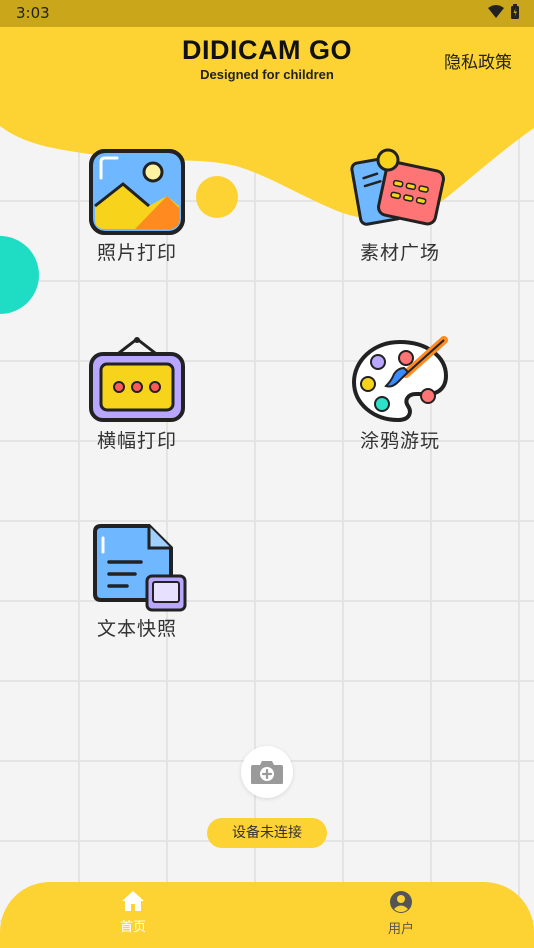  I want to click on status-bar: 3:03, so click(267, 13).